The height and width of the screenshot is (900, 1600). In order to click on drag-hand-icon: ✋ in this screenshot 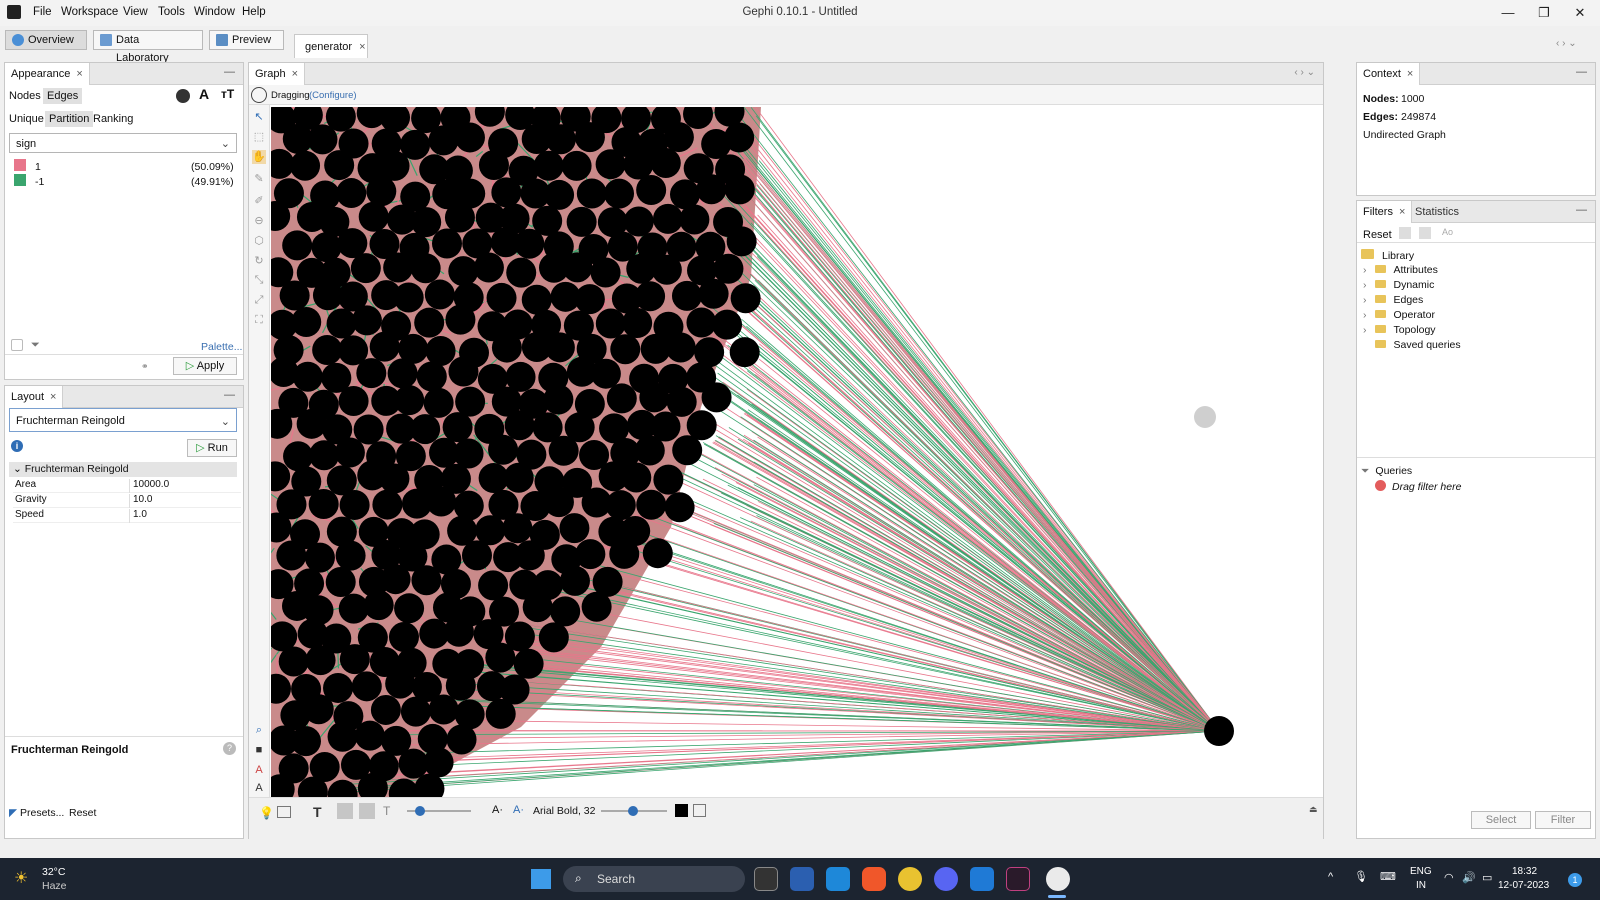, I will do `click(259, 157)`.